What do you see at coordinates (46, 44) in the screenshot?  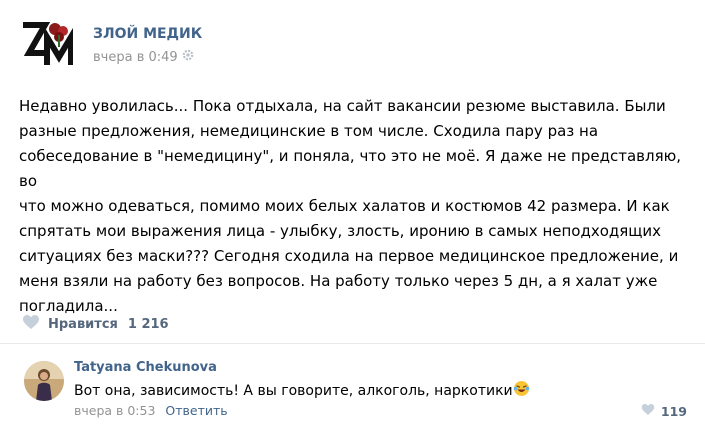 I see `group-avatar` at bounding box center [46, 44].